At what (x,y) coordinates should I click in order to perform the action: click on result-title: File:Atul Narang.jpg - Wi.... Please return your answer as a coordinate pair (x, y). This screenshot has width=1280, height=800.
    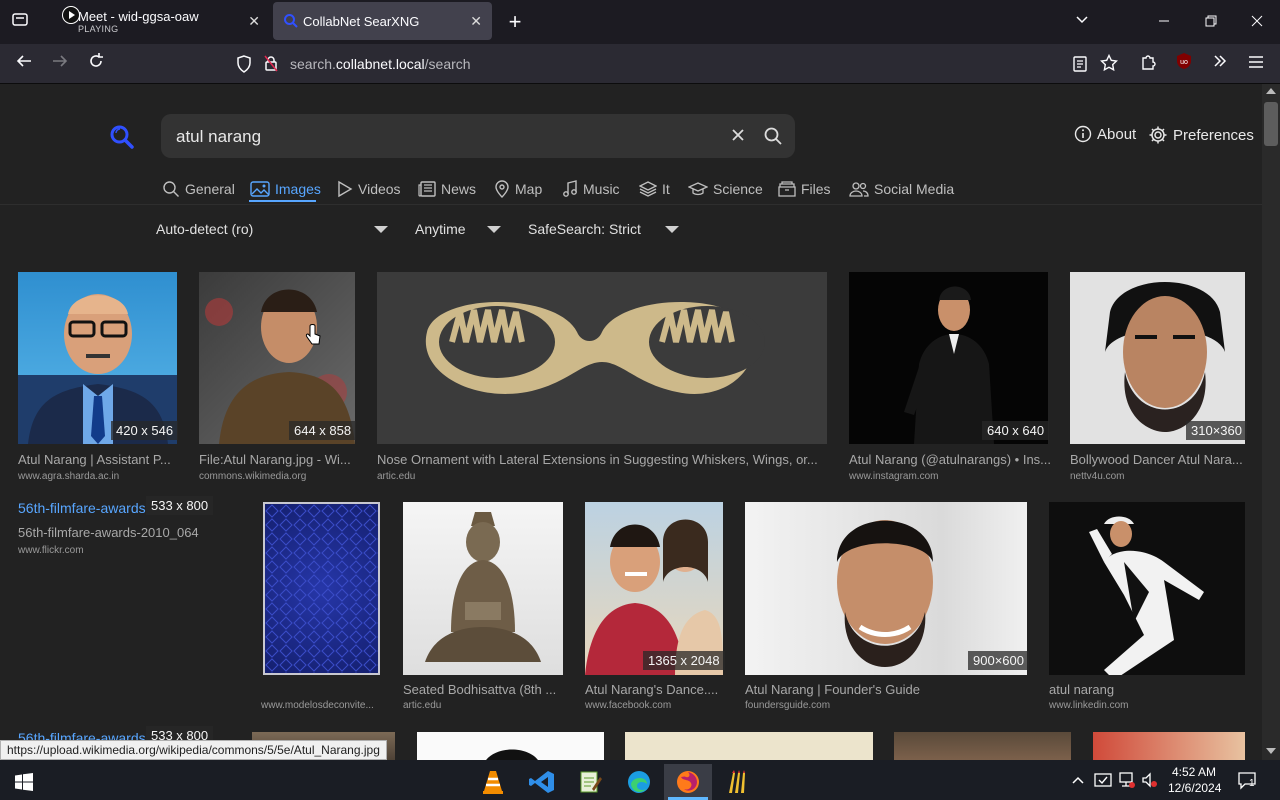
    Looking at the image, I should click on (278, 459).